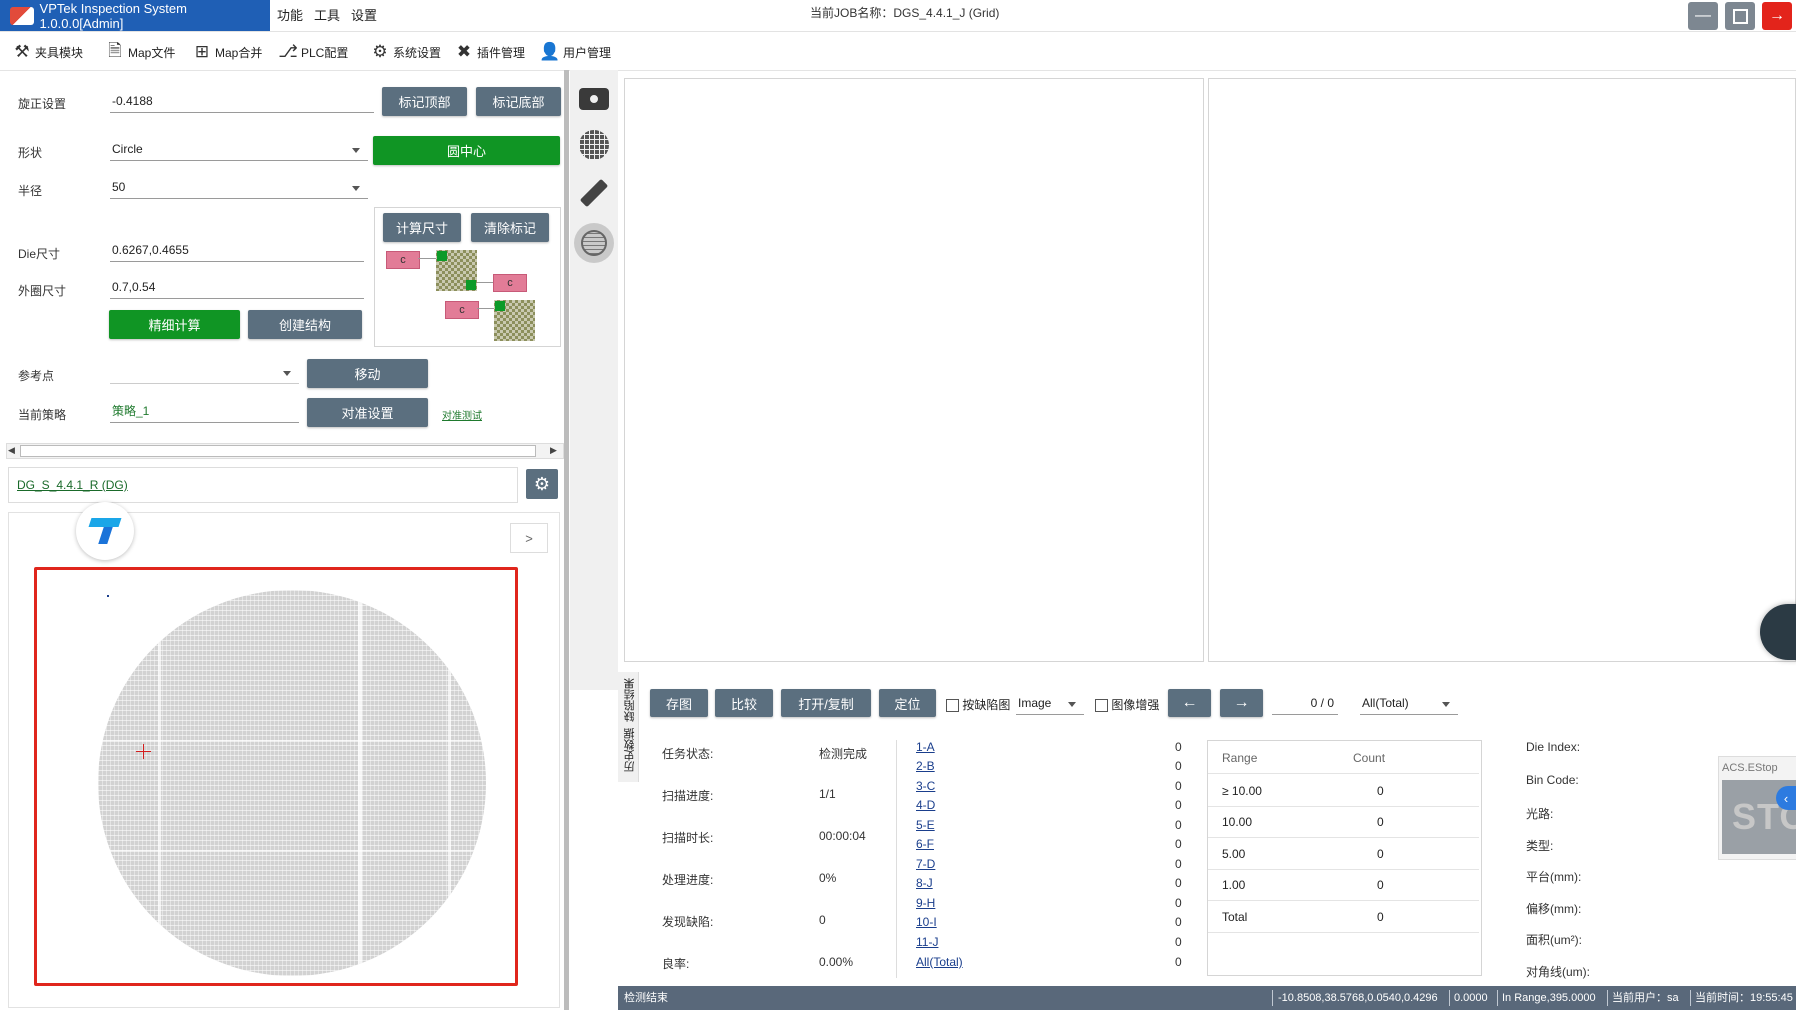 This screenshot has height=1010, width=1796. What do you see at coordinates (688, 880) in the screenshot?
I see `status-label: 处理进度:` at bounding box center [688, 880].